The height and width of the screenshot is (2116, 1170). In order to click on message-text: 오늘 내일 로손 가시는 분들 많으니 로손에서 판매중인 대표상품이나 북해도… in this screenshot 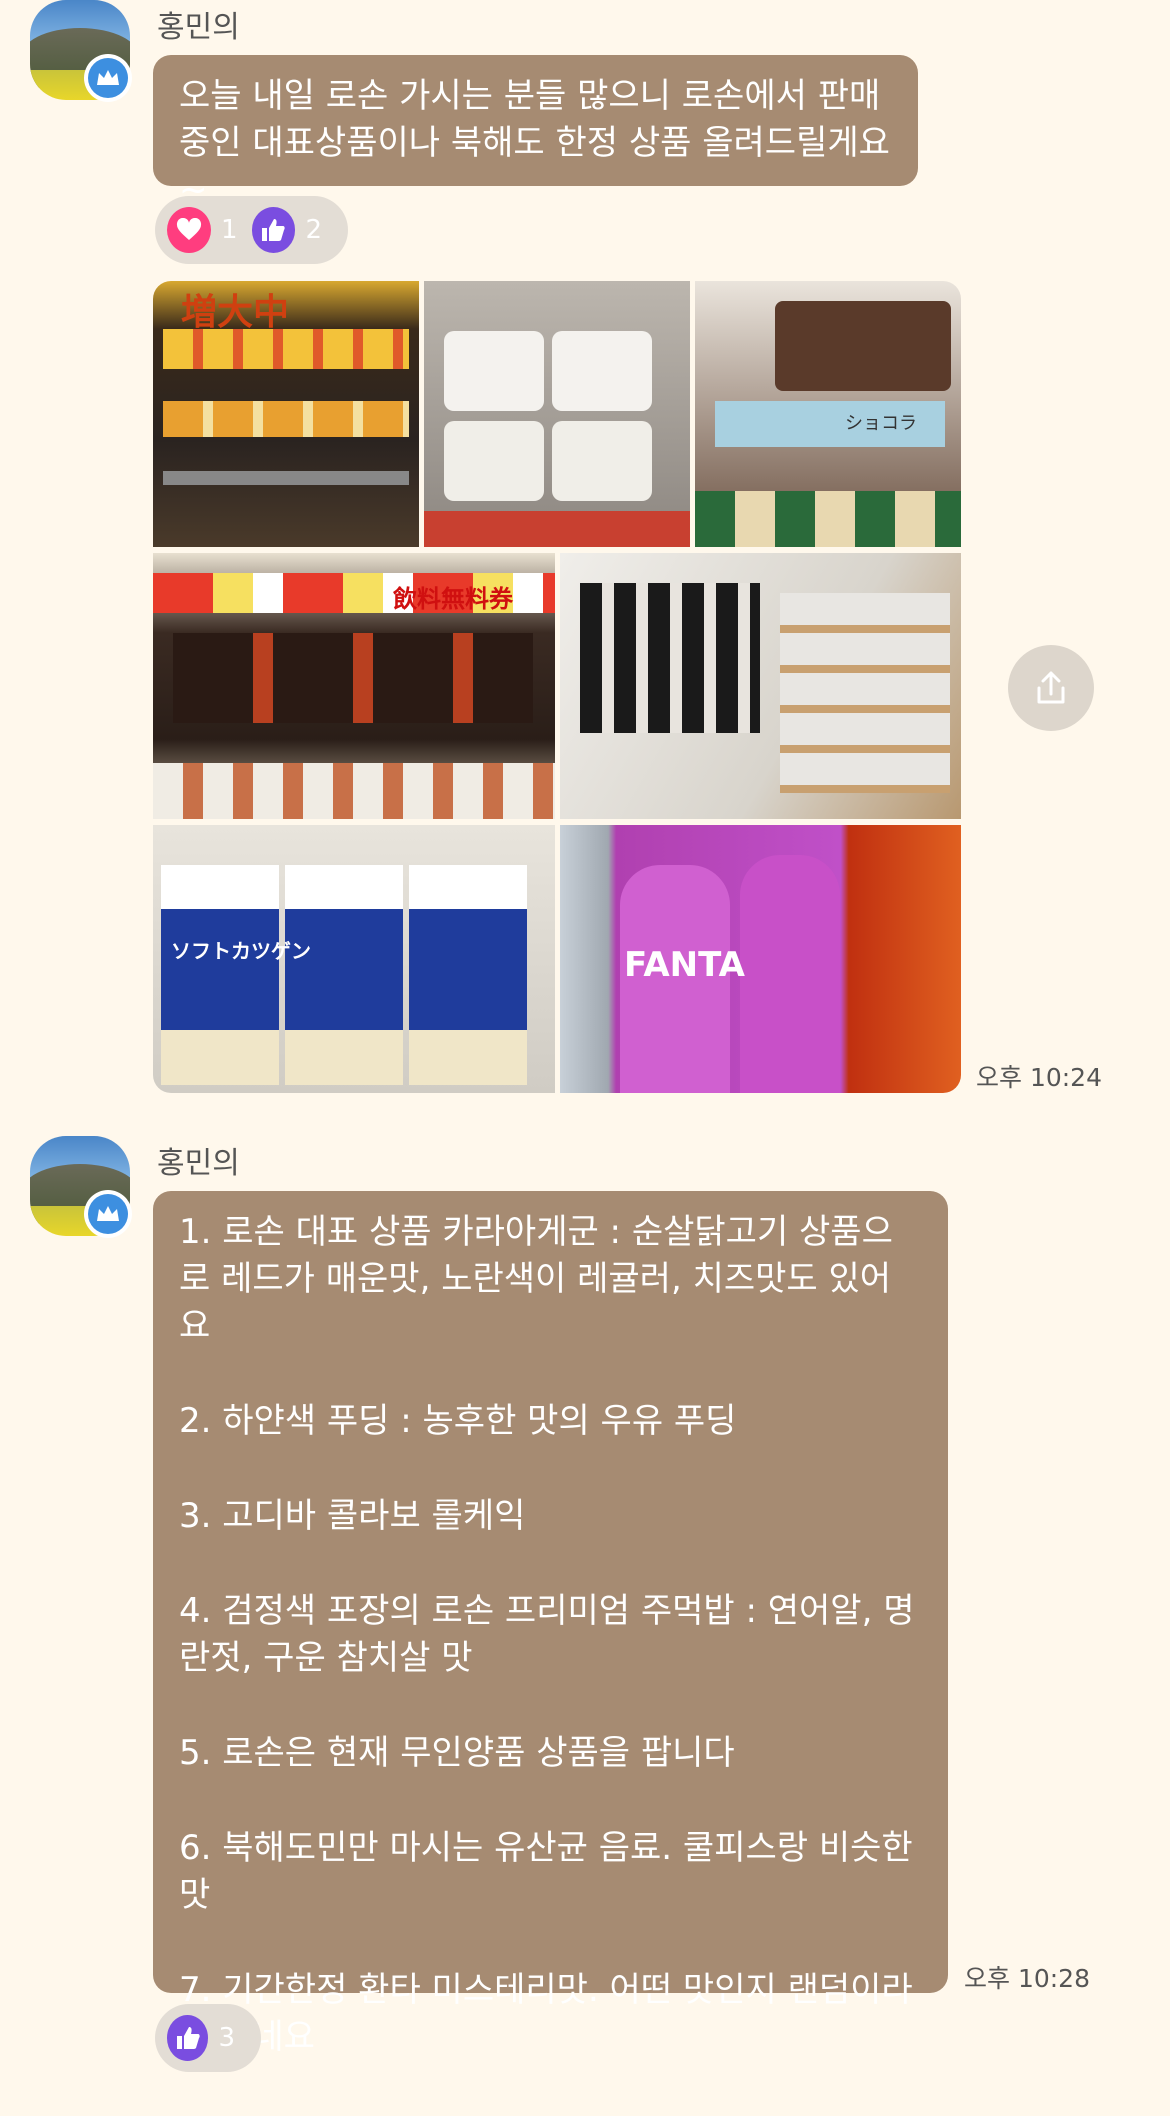, I will do `click(534, 143)`.